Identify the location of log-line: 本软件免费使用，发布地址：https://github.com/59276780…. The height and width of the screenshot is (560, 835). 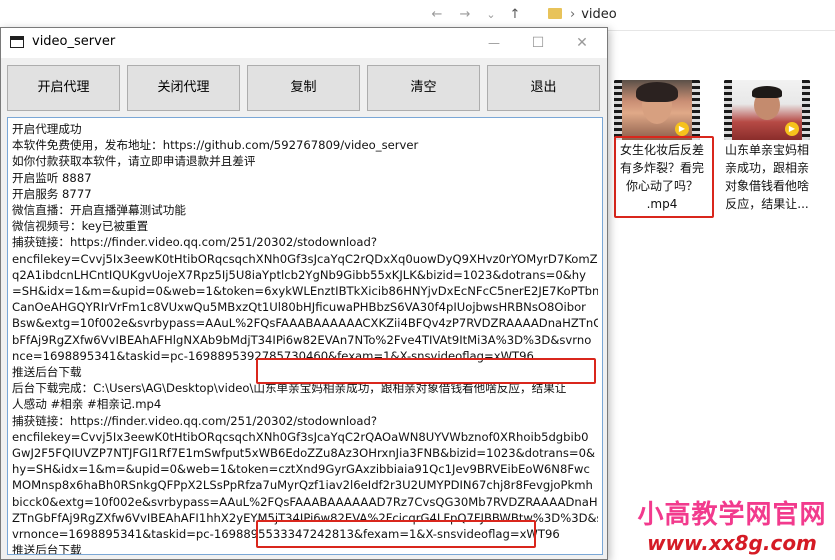
(215, 145).